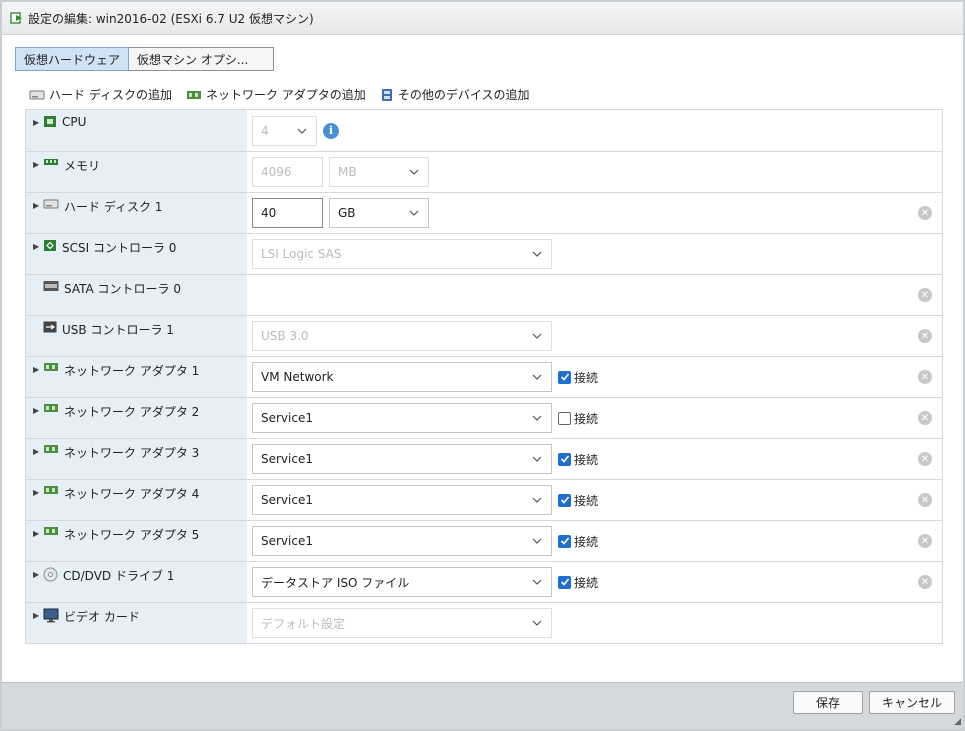 This screenshot has height=731, width=965. Describe the element at coordinates (287, 213) in the screenshot. I see `disk-size-input: 40` at that location.